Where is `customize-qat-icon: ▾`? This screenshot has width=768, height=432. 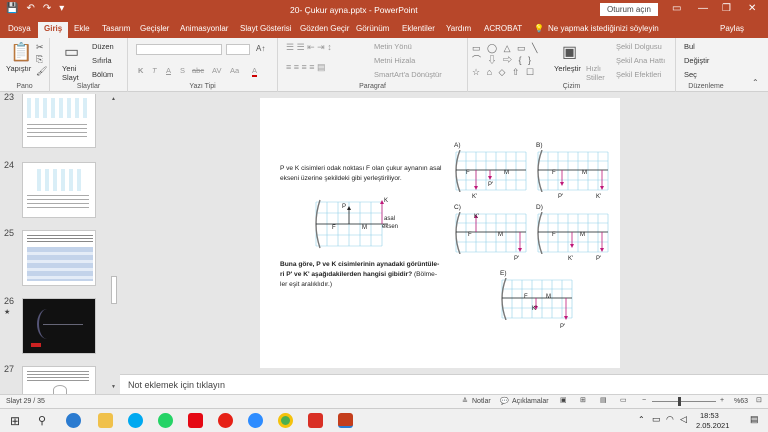 customize-qat-icon: ▾ is located at coordinates (61, 8).